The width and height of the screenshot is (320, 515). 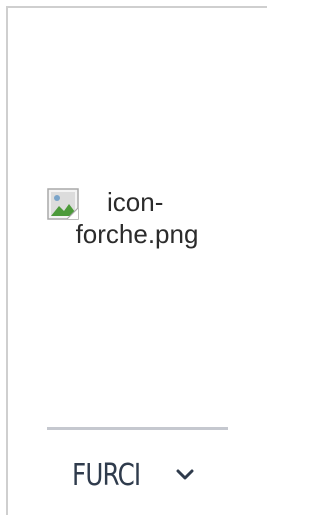 What do you see at coordinates (7, 260) in the screenshot?
I see `panel-left-border` at bounding box center [7, 260].